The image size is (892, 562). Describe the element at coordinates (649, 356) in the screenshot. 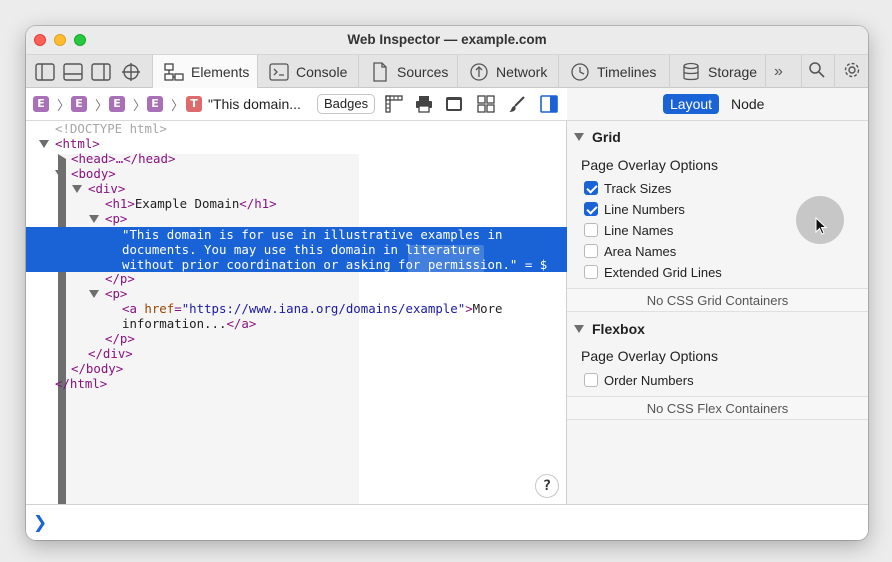

I see `flexbox-overlay-options-label: Page Overlay Options` at that location.